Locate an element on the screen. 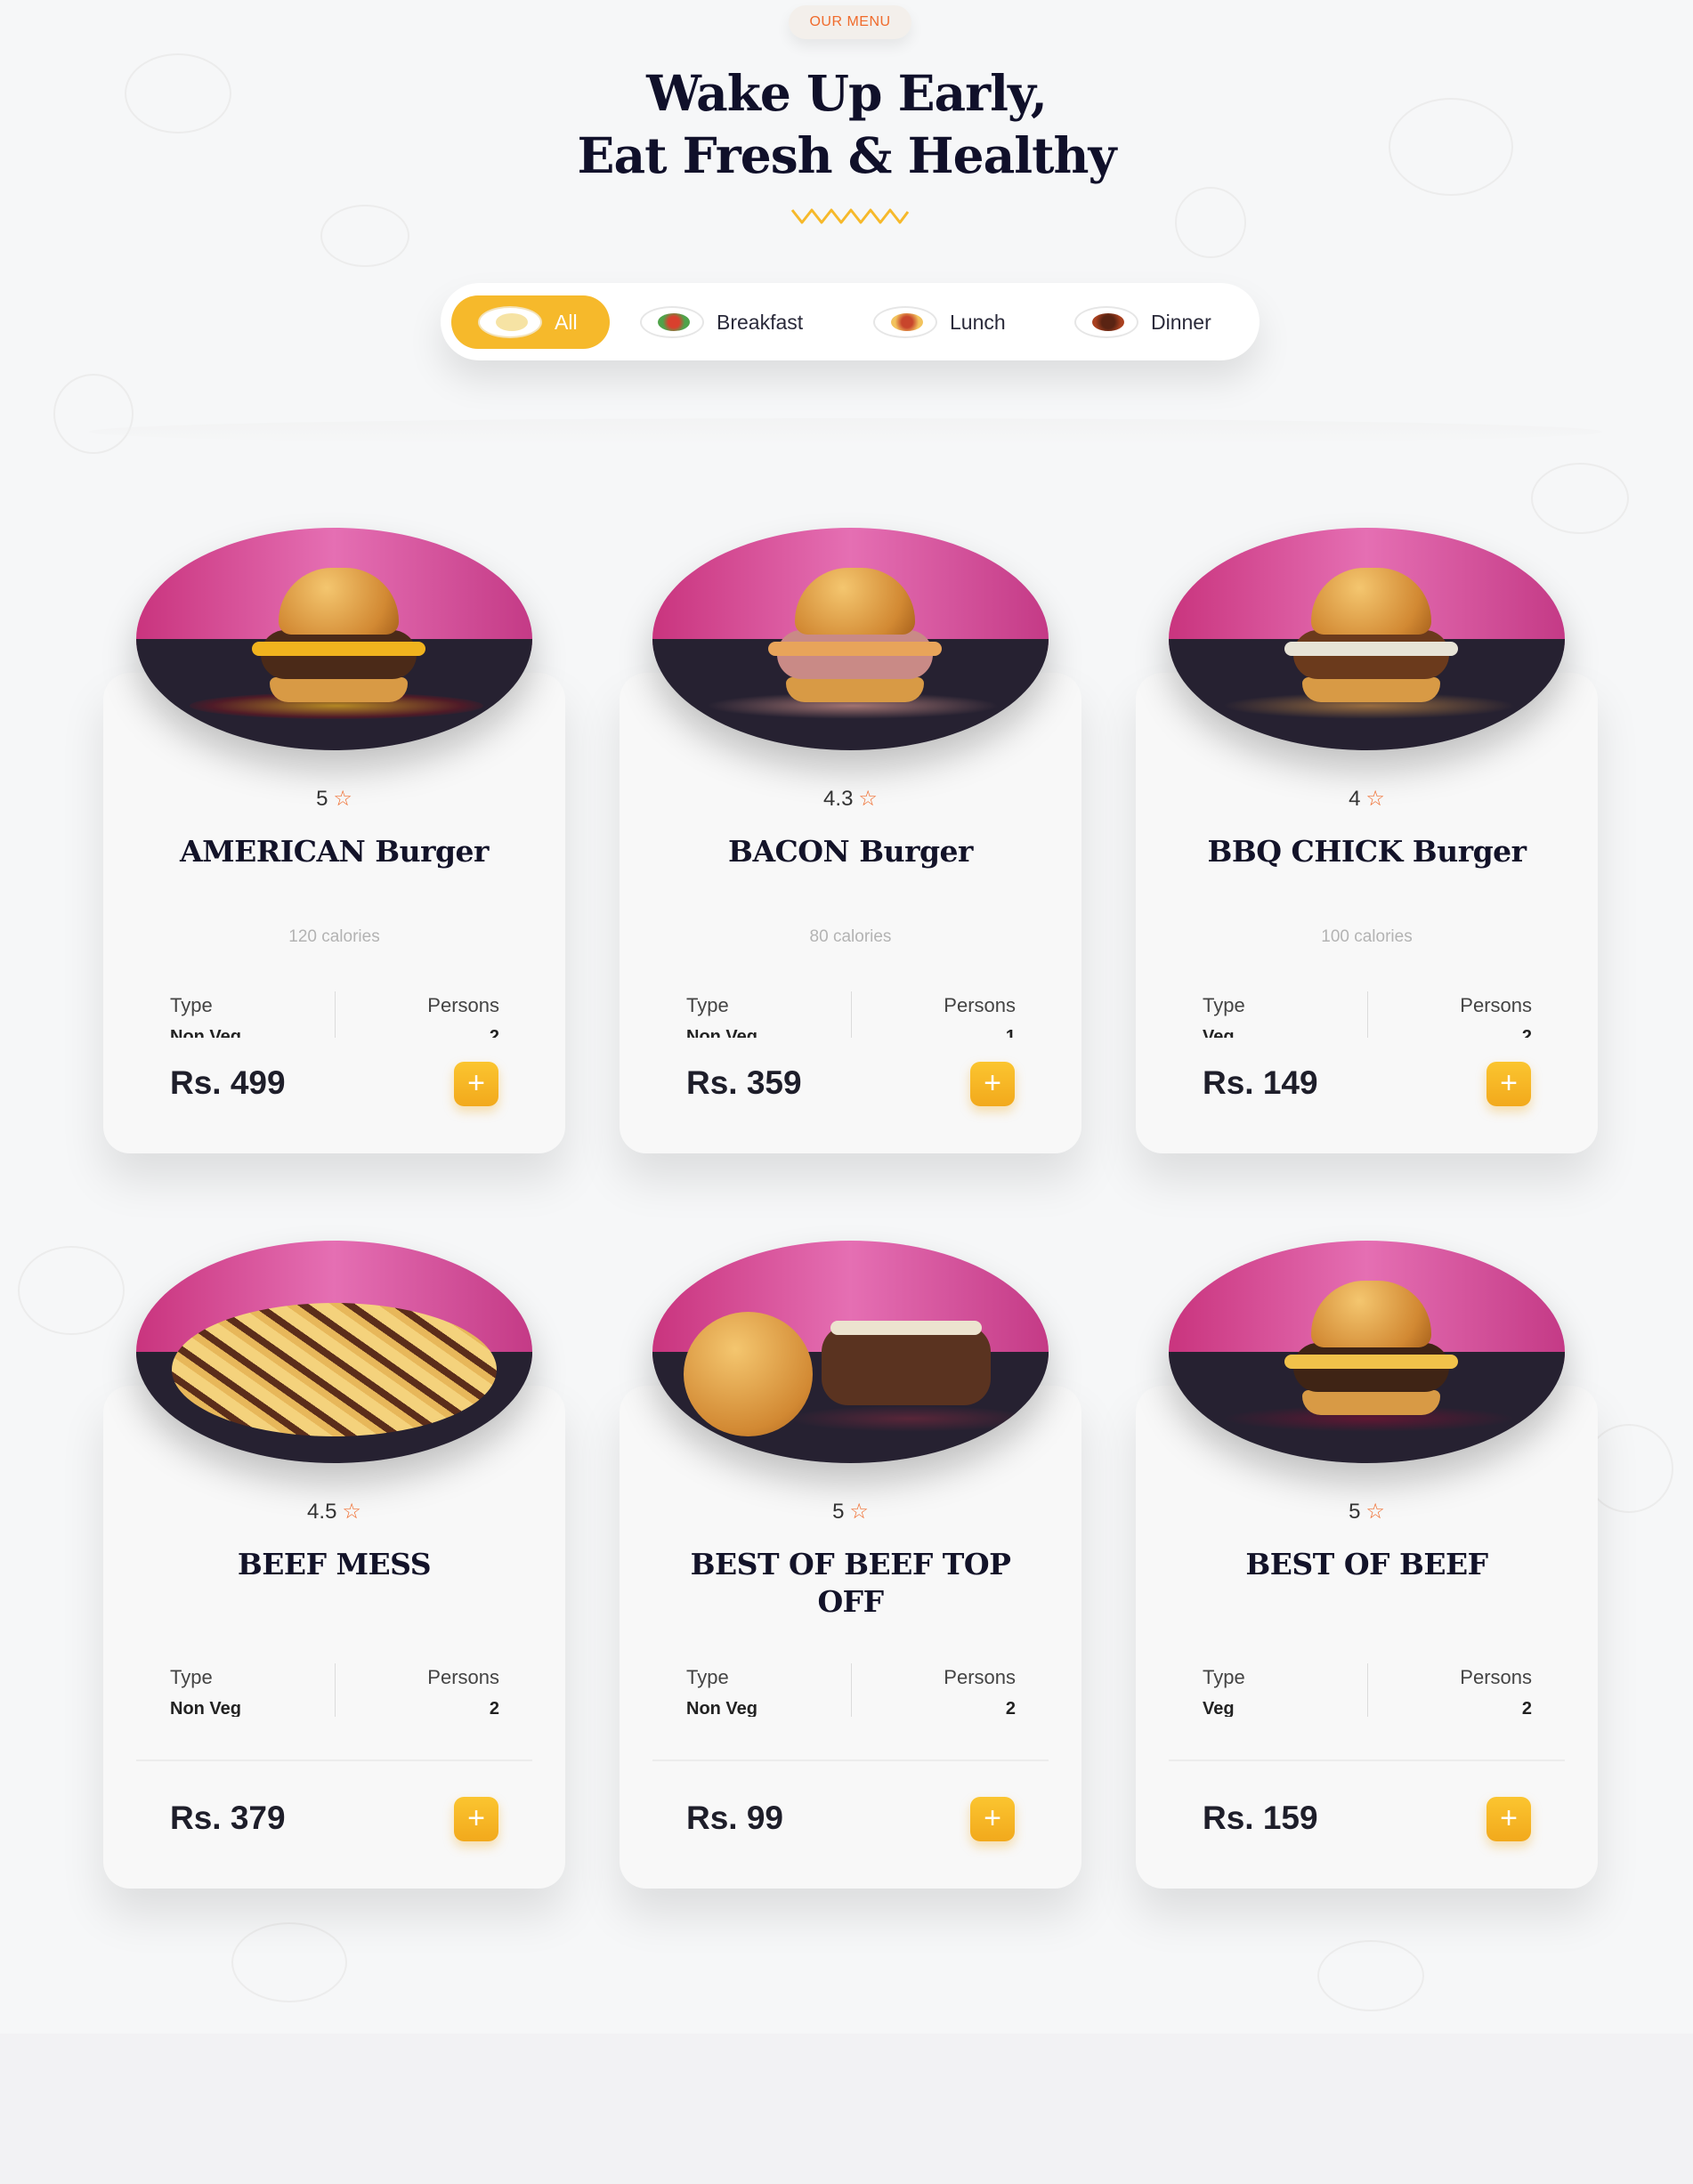 The width and height of the screenshot is (1693, 2184). section-shadow-band is located at coordinates (845, 431).